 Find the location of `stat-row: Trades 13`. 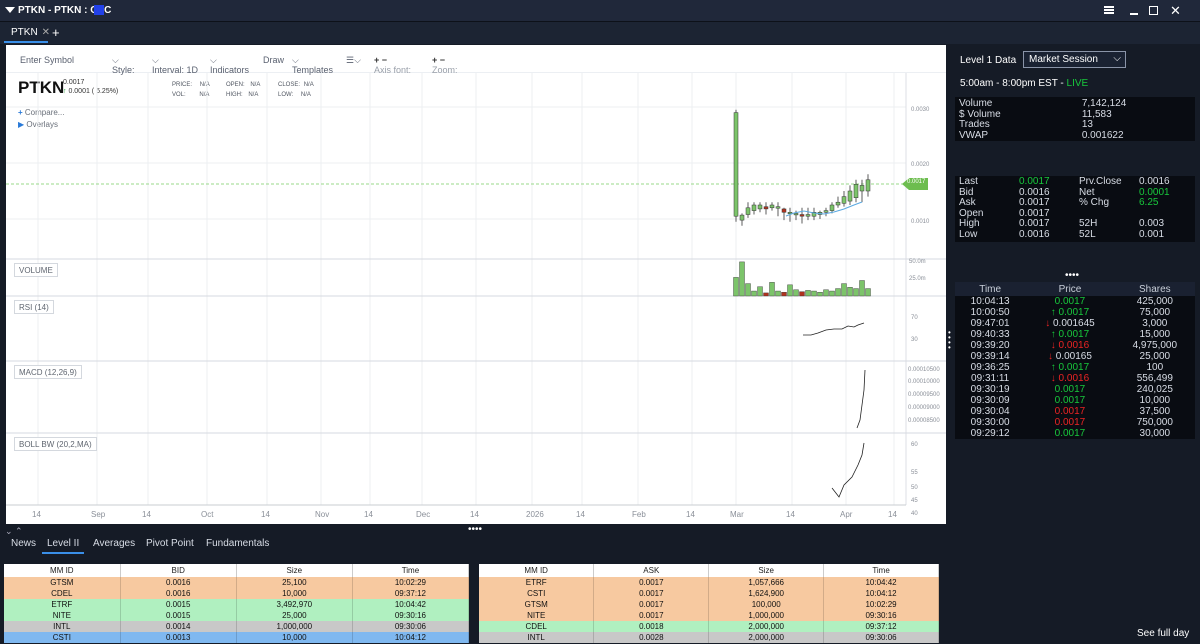

stat-row: Trades 13 is located at coordinates (1072, 125).